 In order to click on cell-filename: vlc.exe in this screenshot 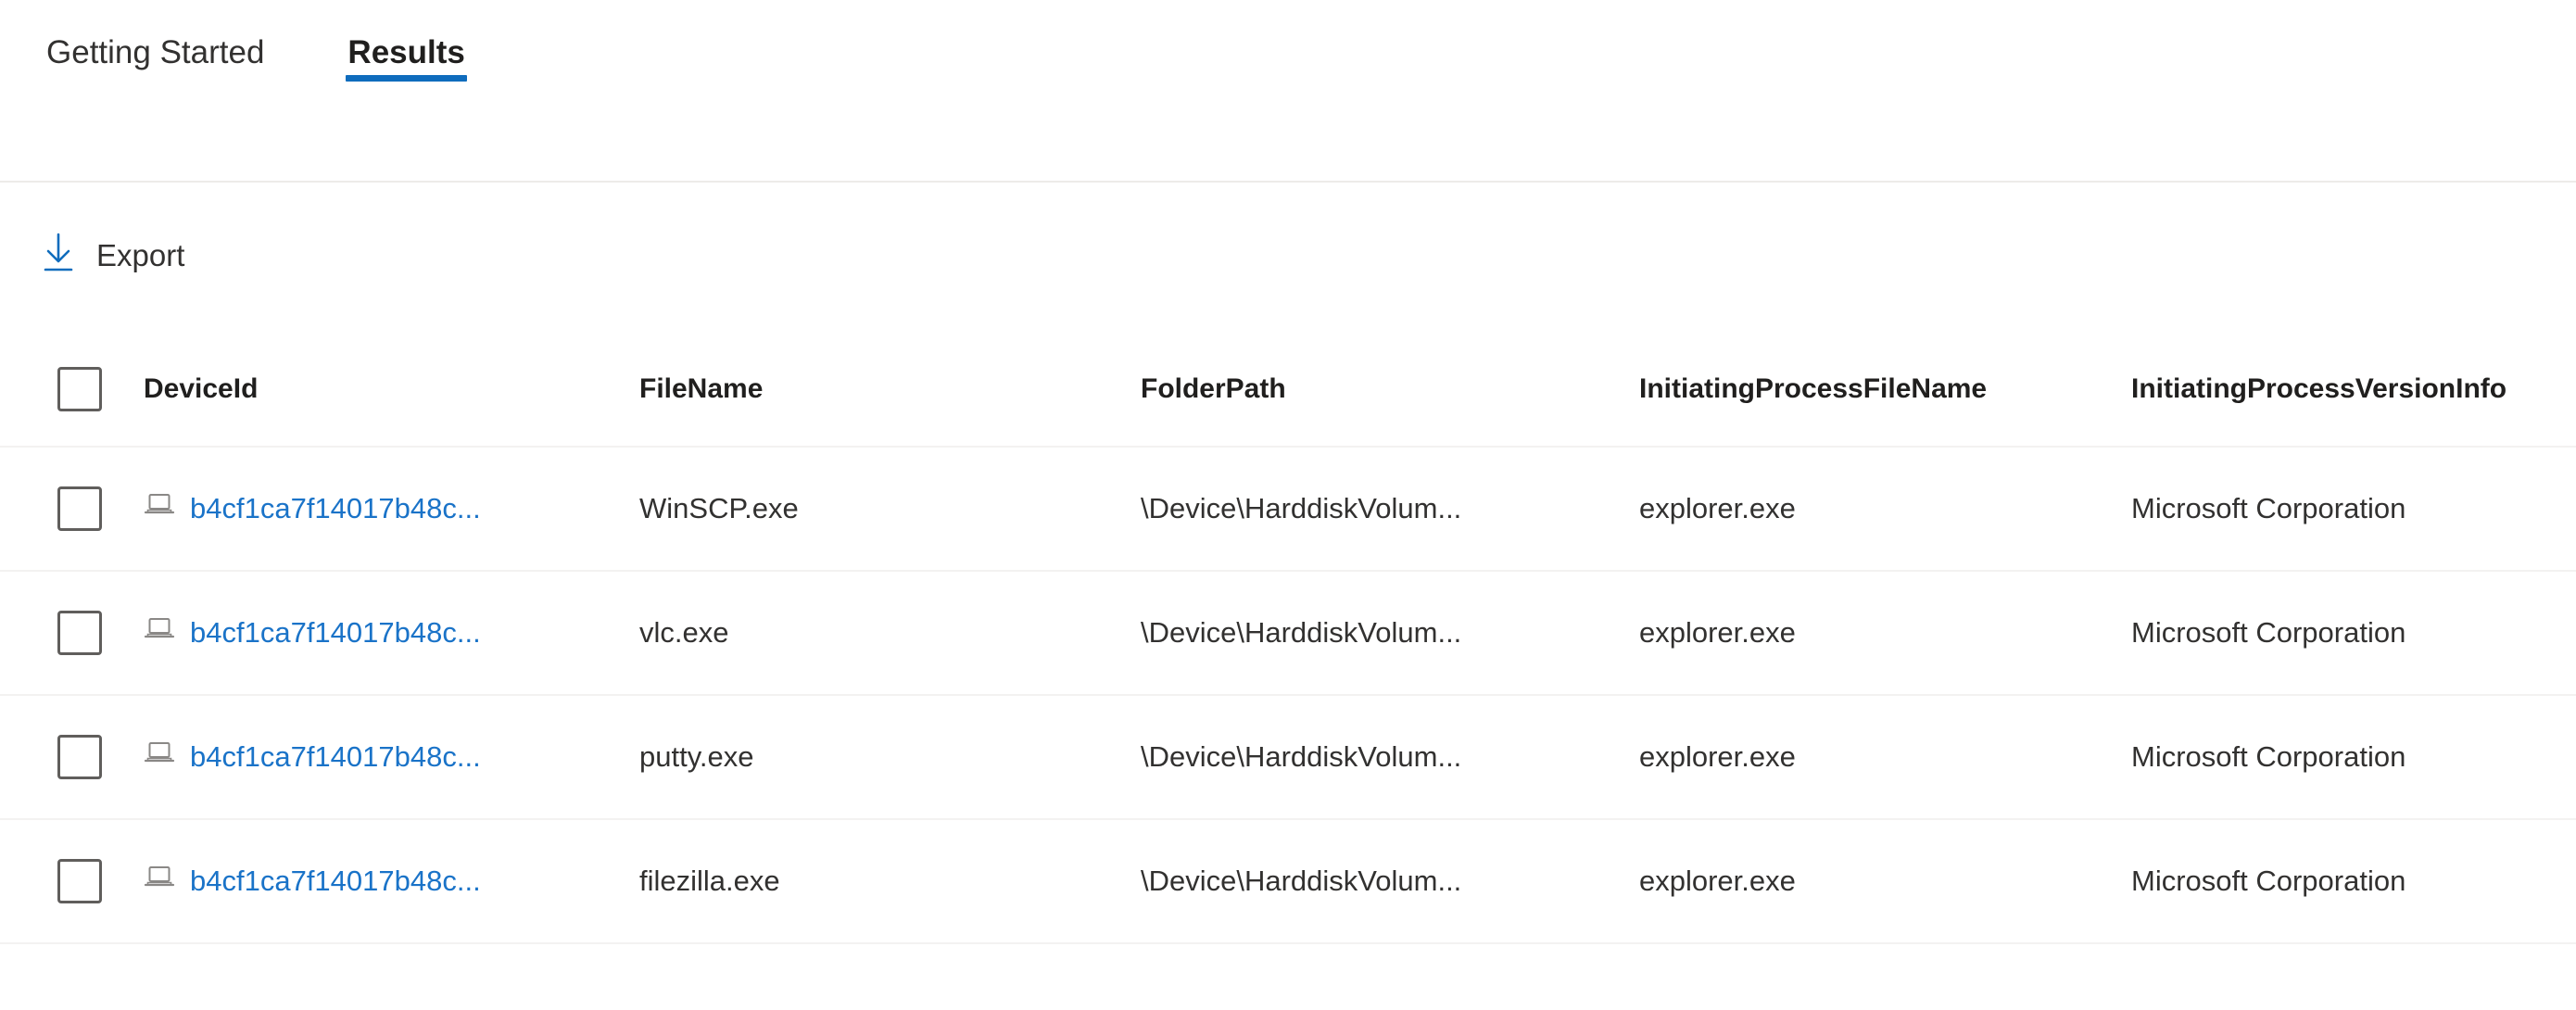, I will do `click(684, 632)`.